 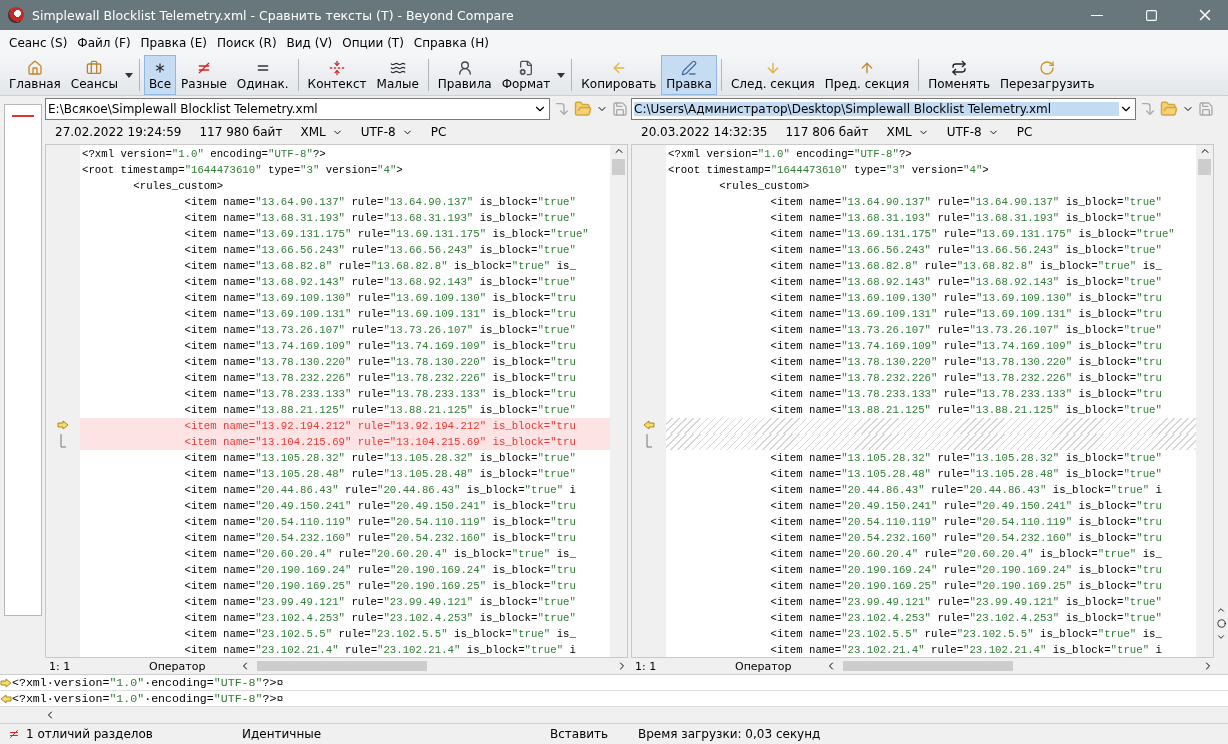 What do you see at coordinates (772, 75) in the screenshot?
I see `toolbar-button: След. секция` at bounding box center [772, 75].